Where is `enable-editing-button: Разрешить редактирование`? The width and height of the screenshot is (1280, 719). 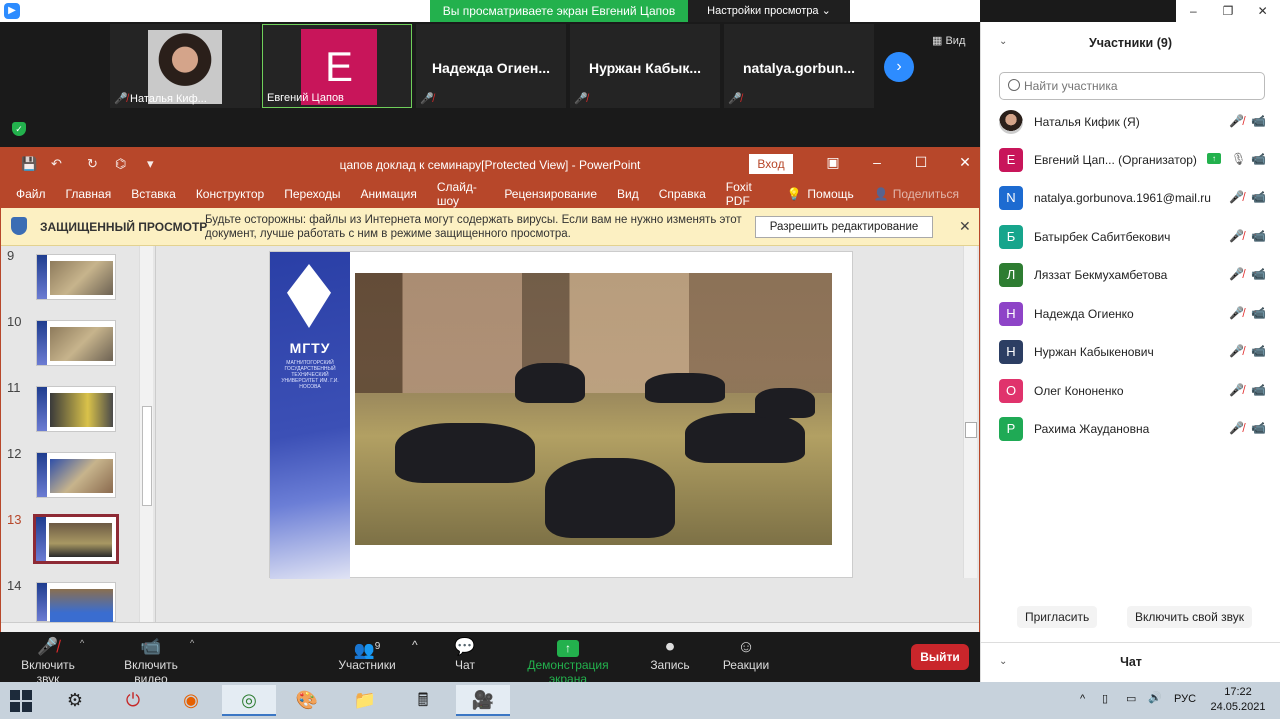 enable-editing-button: Разрешить редактирование is located at coordinates (844, 227).